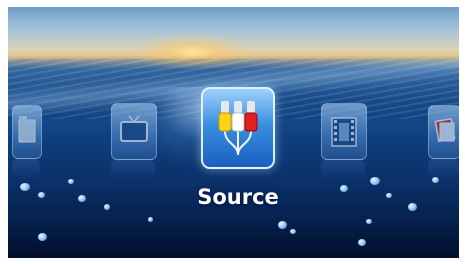  What do you see at coordinates (26, 169) in the screenshot?
I see `folder-reflection` at bounding box center [26, 169].